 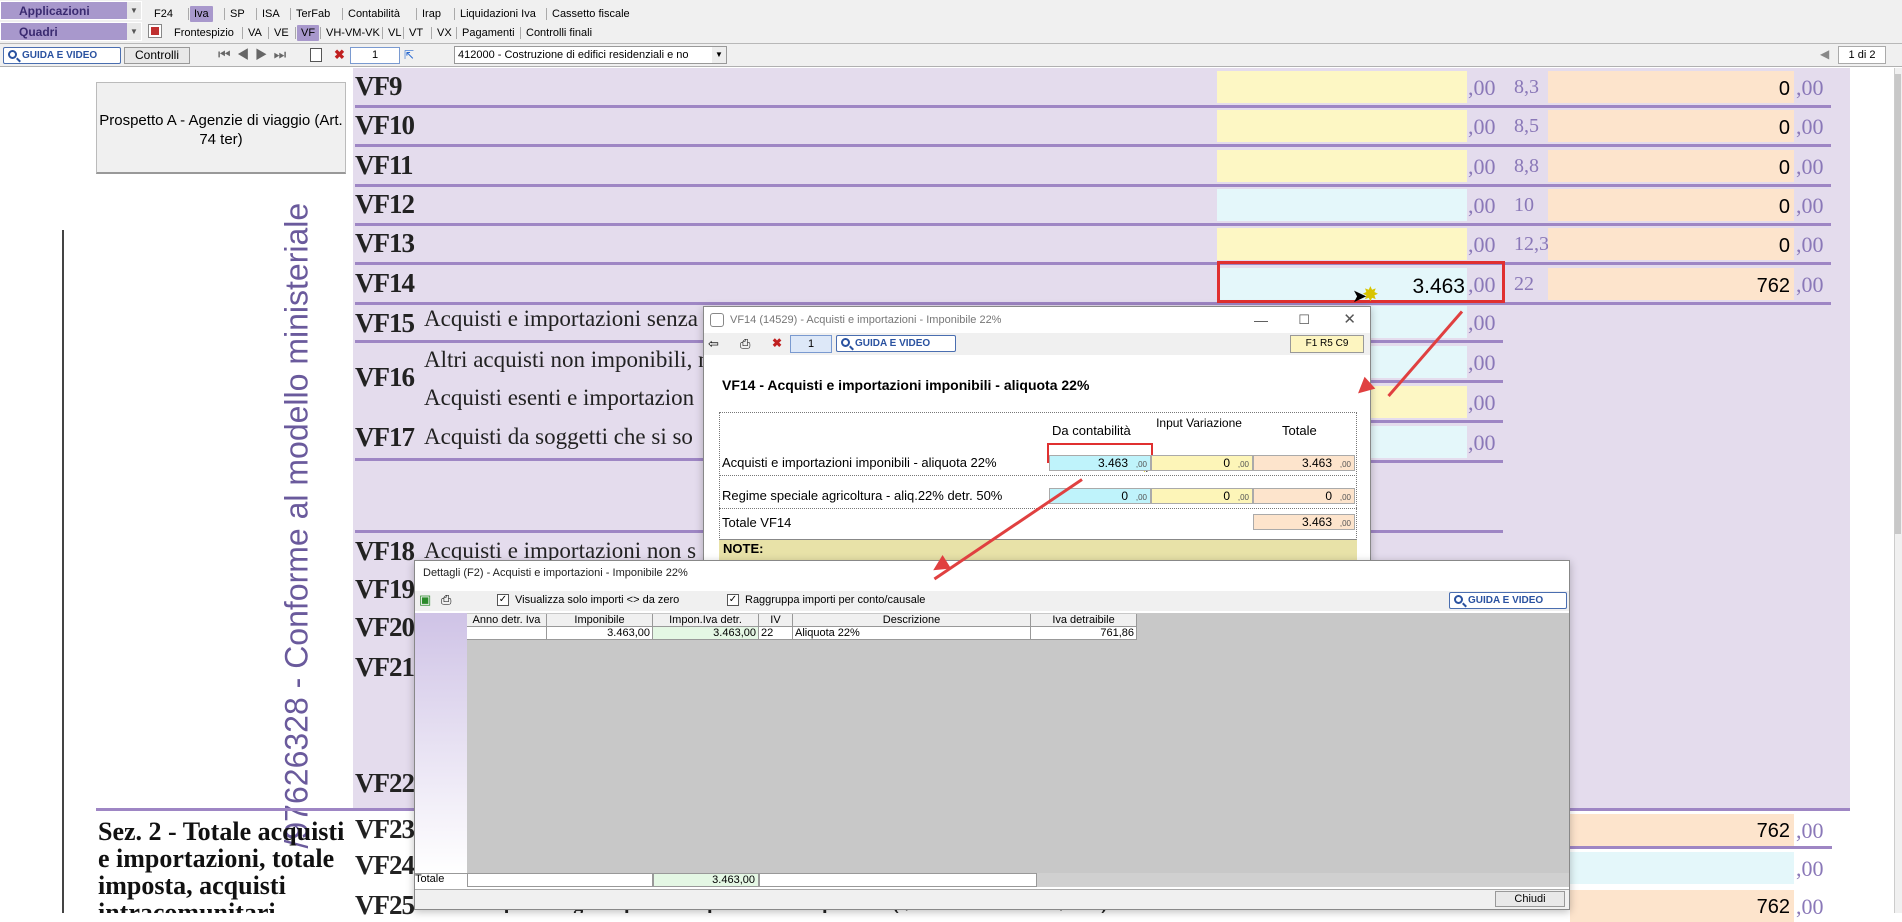 What do you see at coordinates (431, 14) in the screenshot?
I see `menu-item-irap: Irap` at bounding box center [431, 14].